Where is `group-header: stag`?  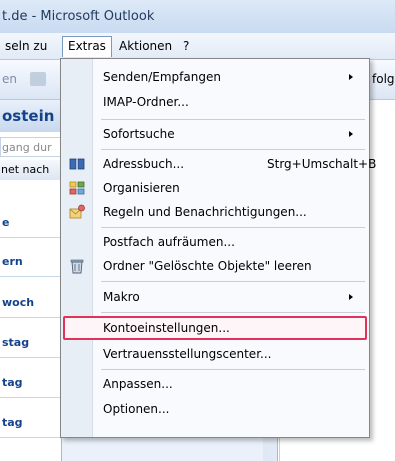
group-header: stag is located at coordinates (30, 343).